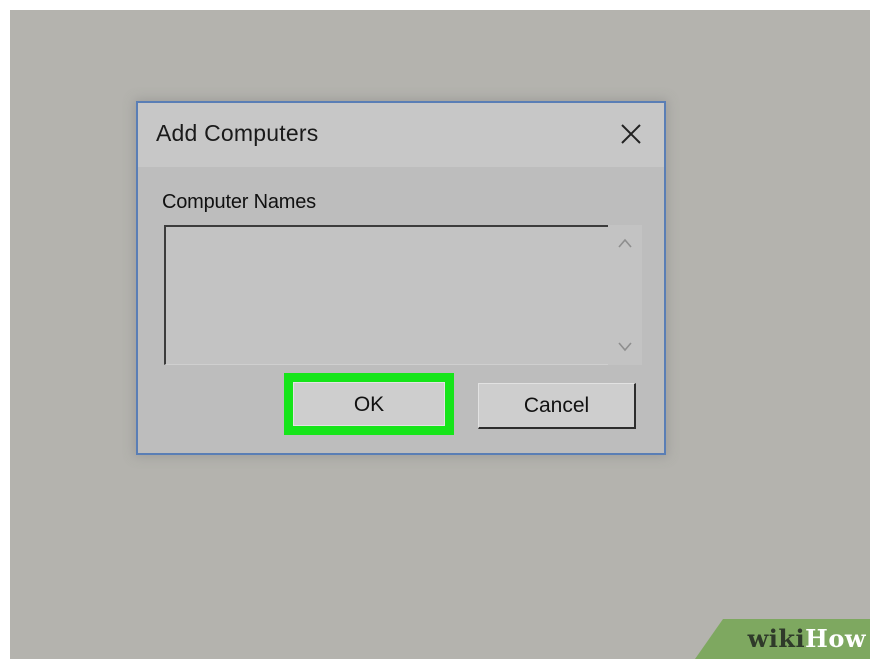 This screenshot has height=659, width=870. I want to click on computer-names-input, so click(403, 295).